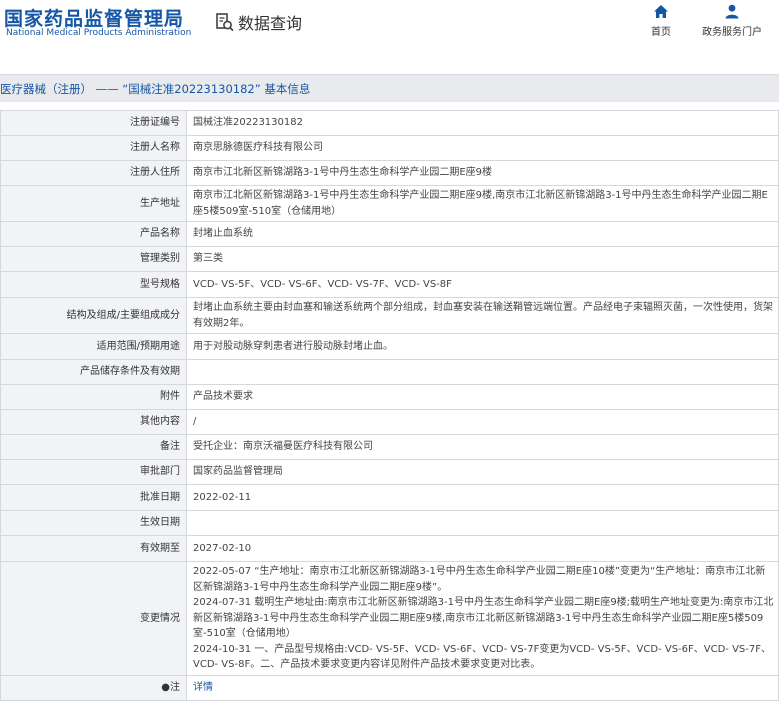 Image resolution: width=779 pixels, height=701 pixels. What do you see at coordinates (203, 687) in the screenshot?
I see `detail-link: 详情` at bounding box center [203, 687].